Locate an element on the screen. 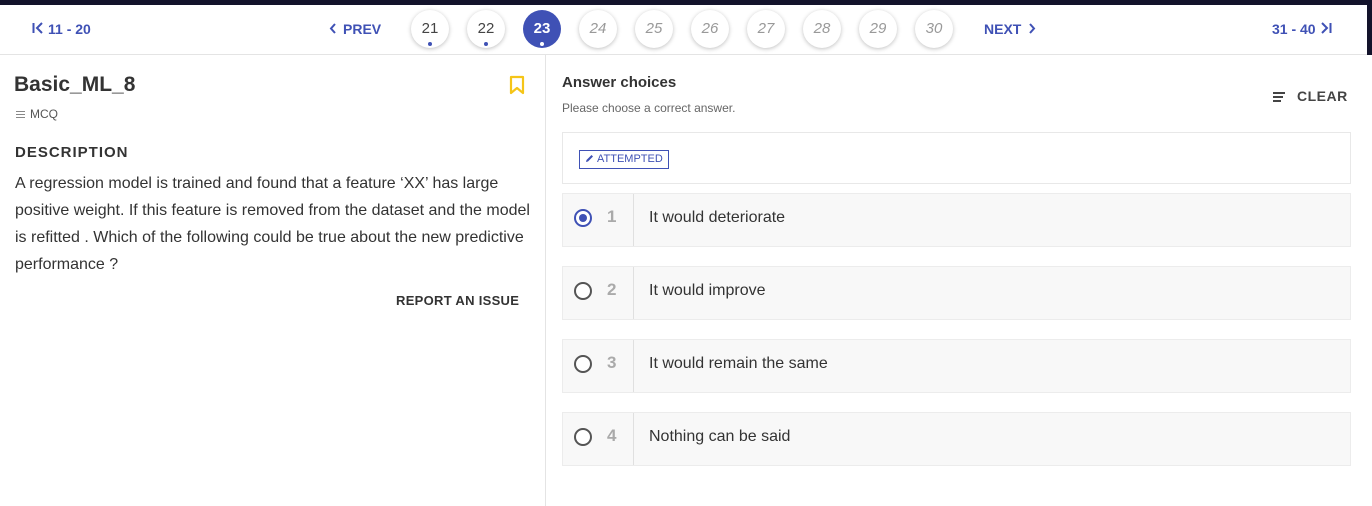  question-type: MCQ is located at coordinates (37, 114).